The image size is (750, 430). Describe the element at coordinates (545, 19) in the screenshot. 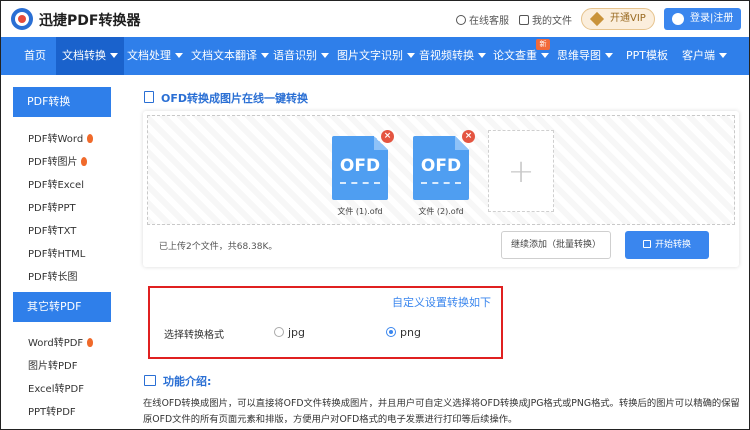

I see `my-files-link: 我的文件` at that location.